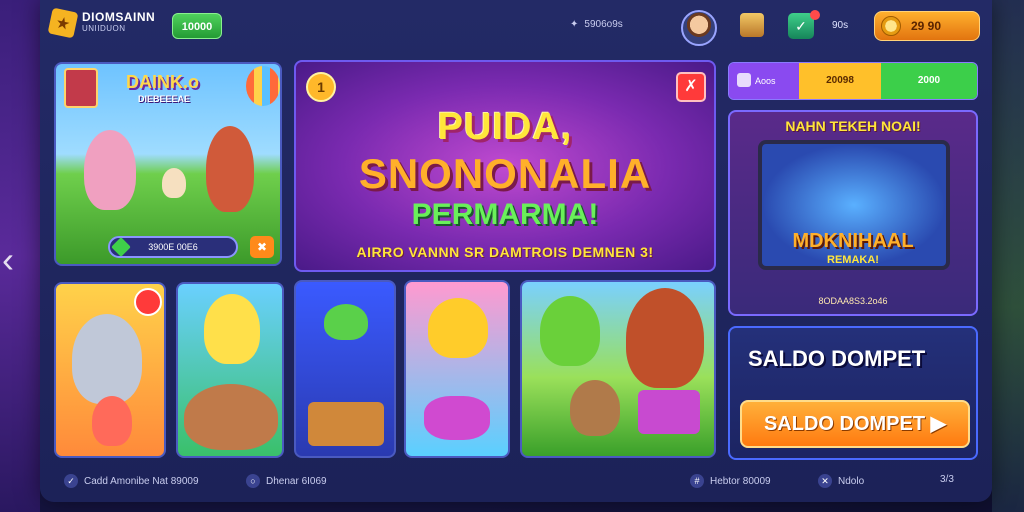 This screenshot has width=1024, height=512. What do you see at coordinates (119, 17) in the screenshot?
I see `brand-title: DIOMSAINN` at bounding box center [119, 17].